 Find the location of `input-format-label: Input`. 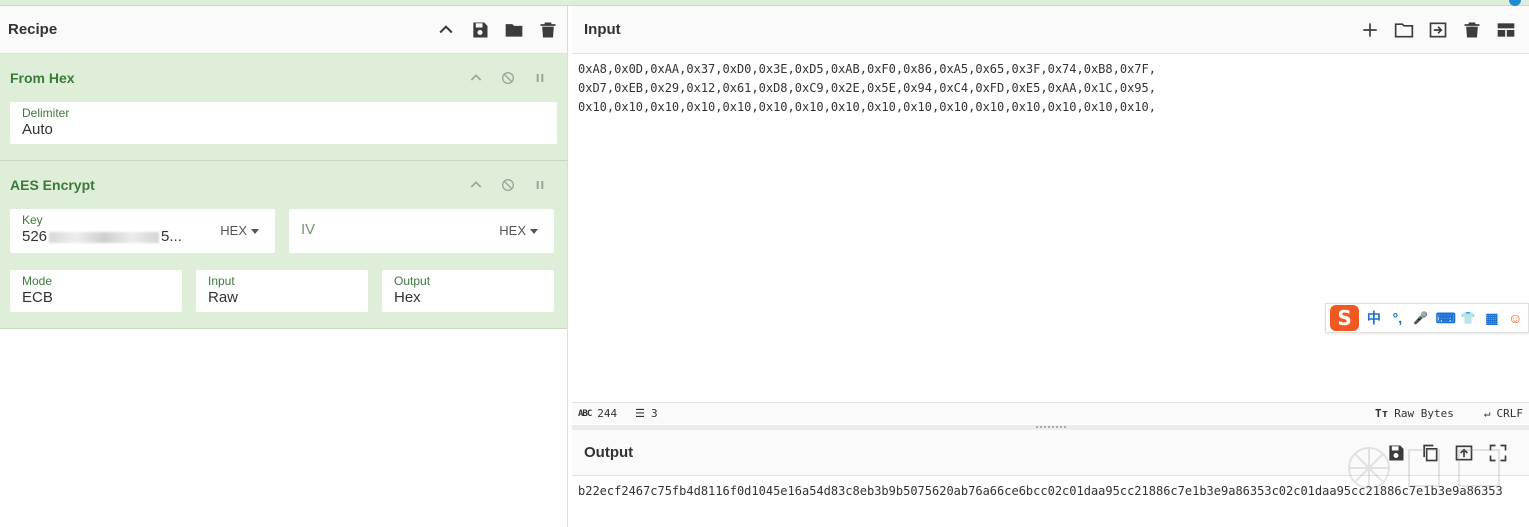

input-format-label: Input is located at coordinates (221, 281).